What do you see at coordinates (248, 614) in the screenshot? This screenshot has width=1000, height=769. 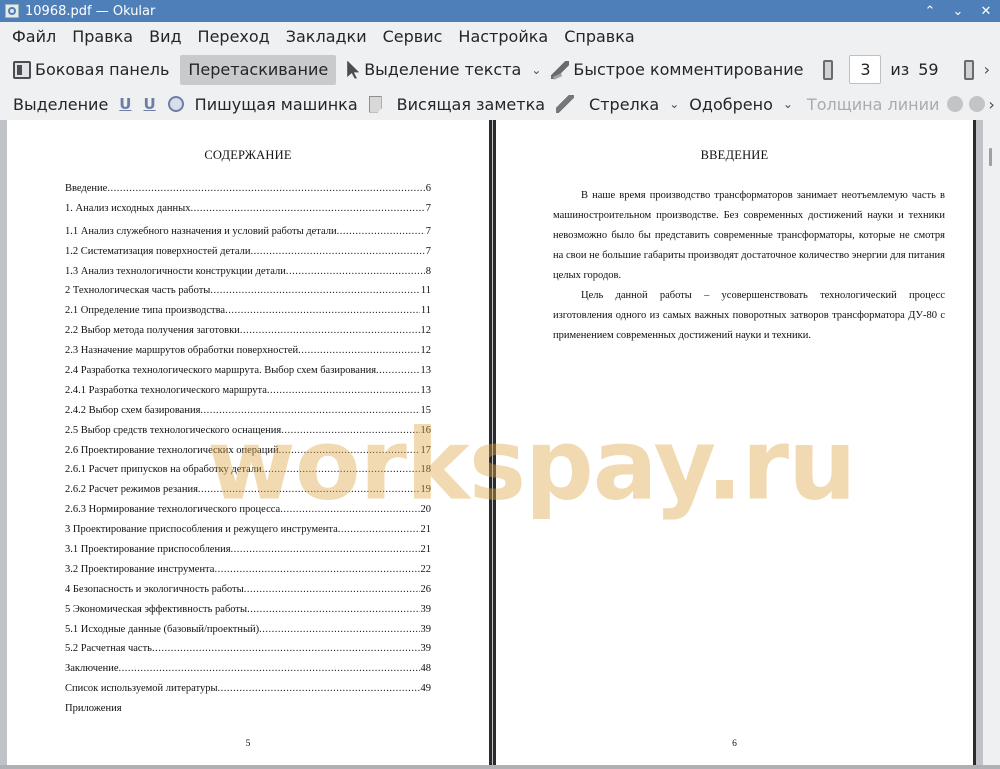 I see `toc-entry: 5 Экономическая эффективность работы 39` at bounding box center [248, 614].